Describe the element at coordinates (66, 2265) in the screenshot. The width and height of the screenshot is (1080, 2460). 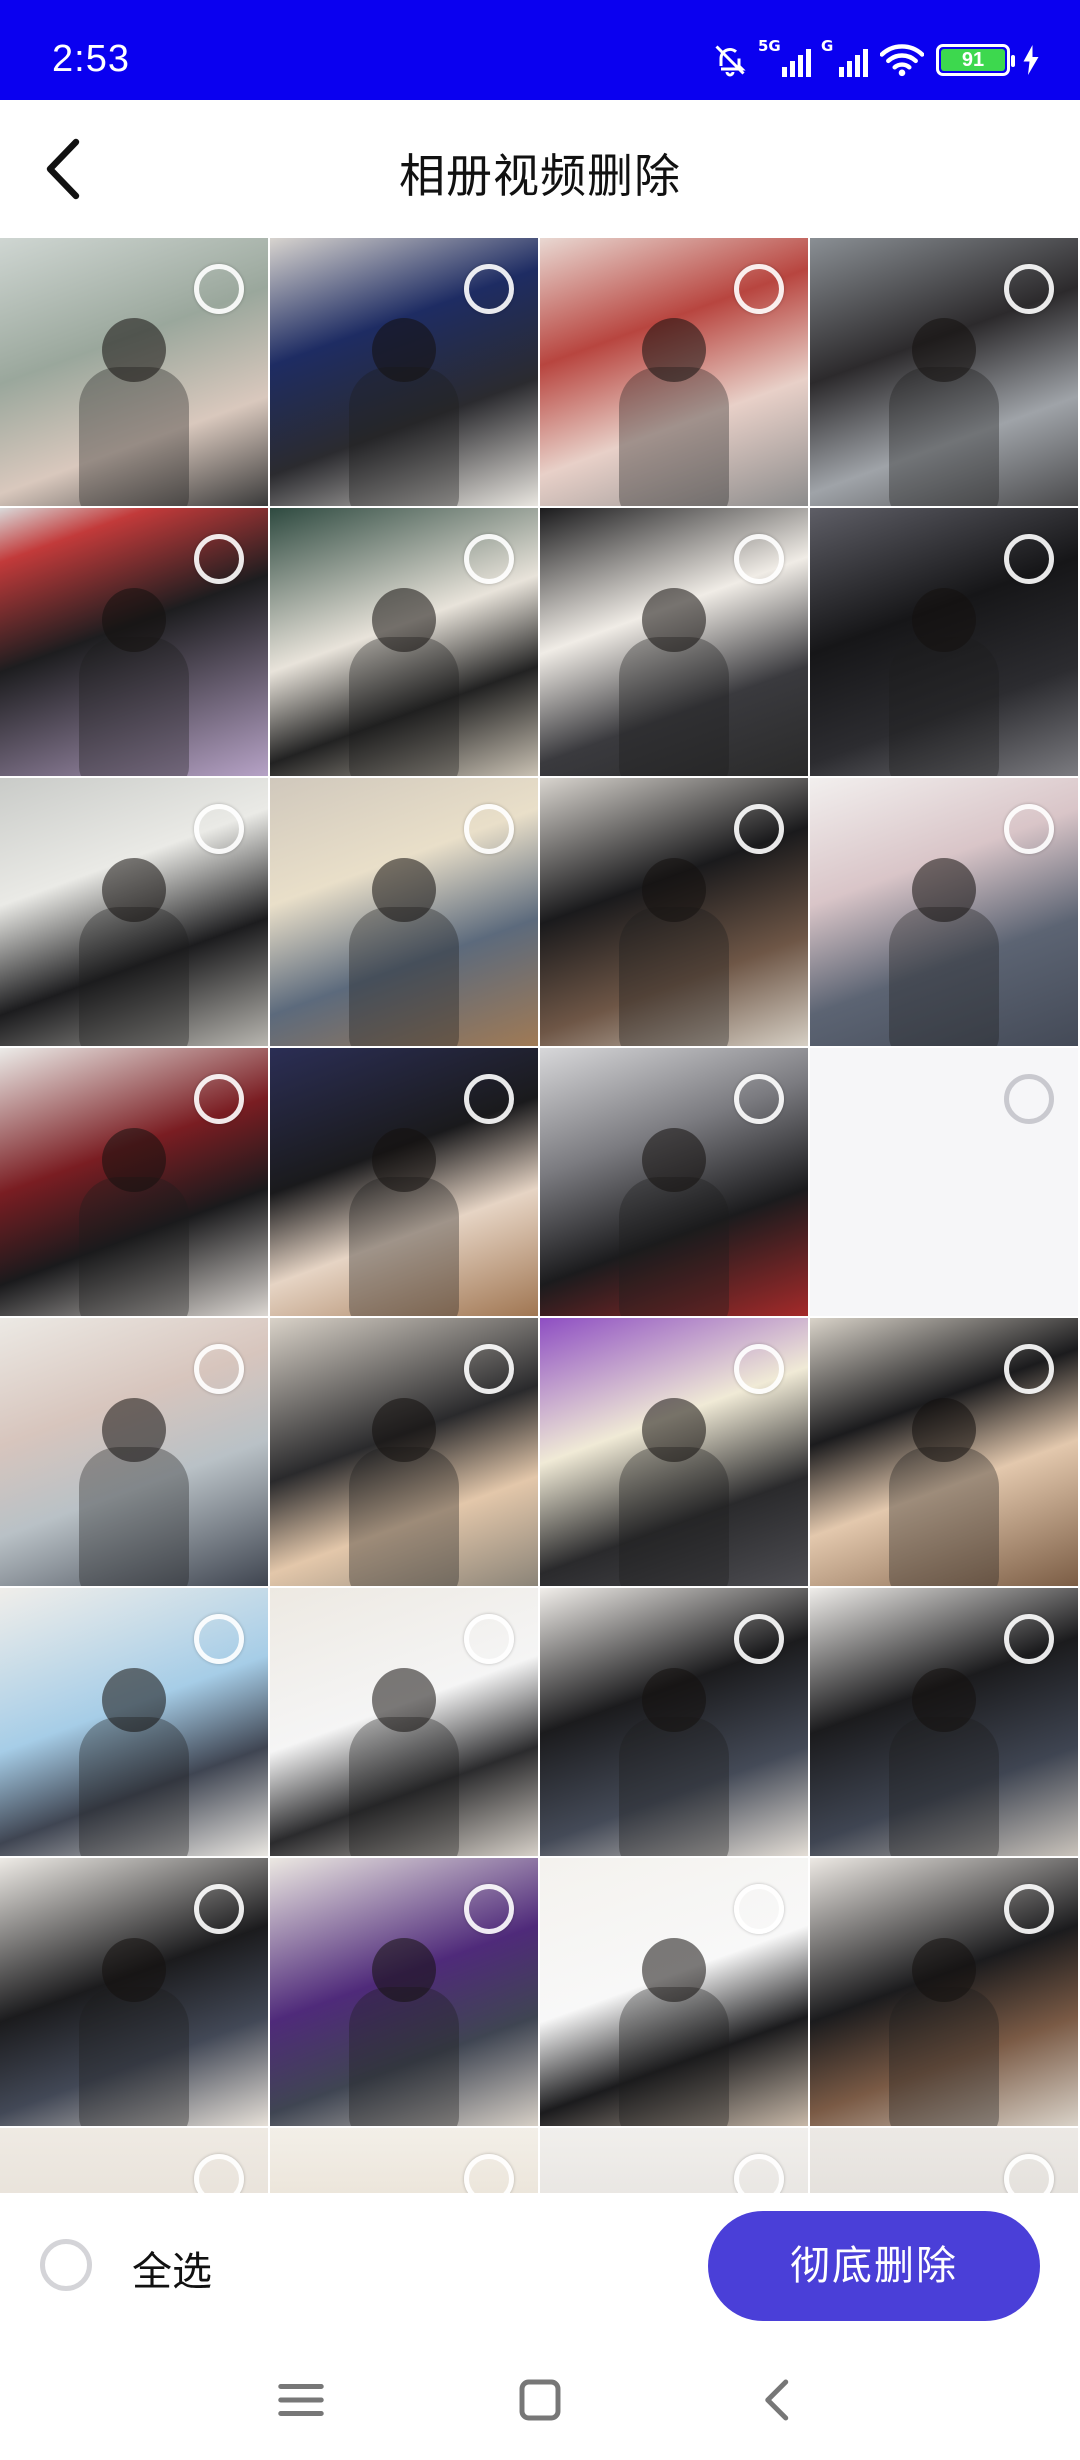
I see `select-all-checkbox` at that location.